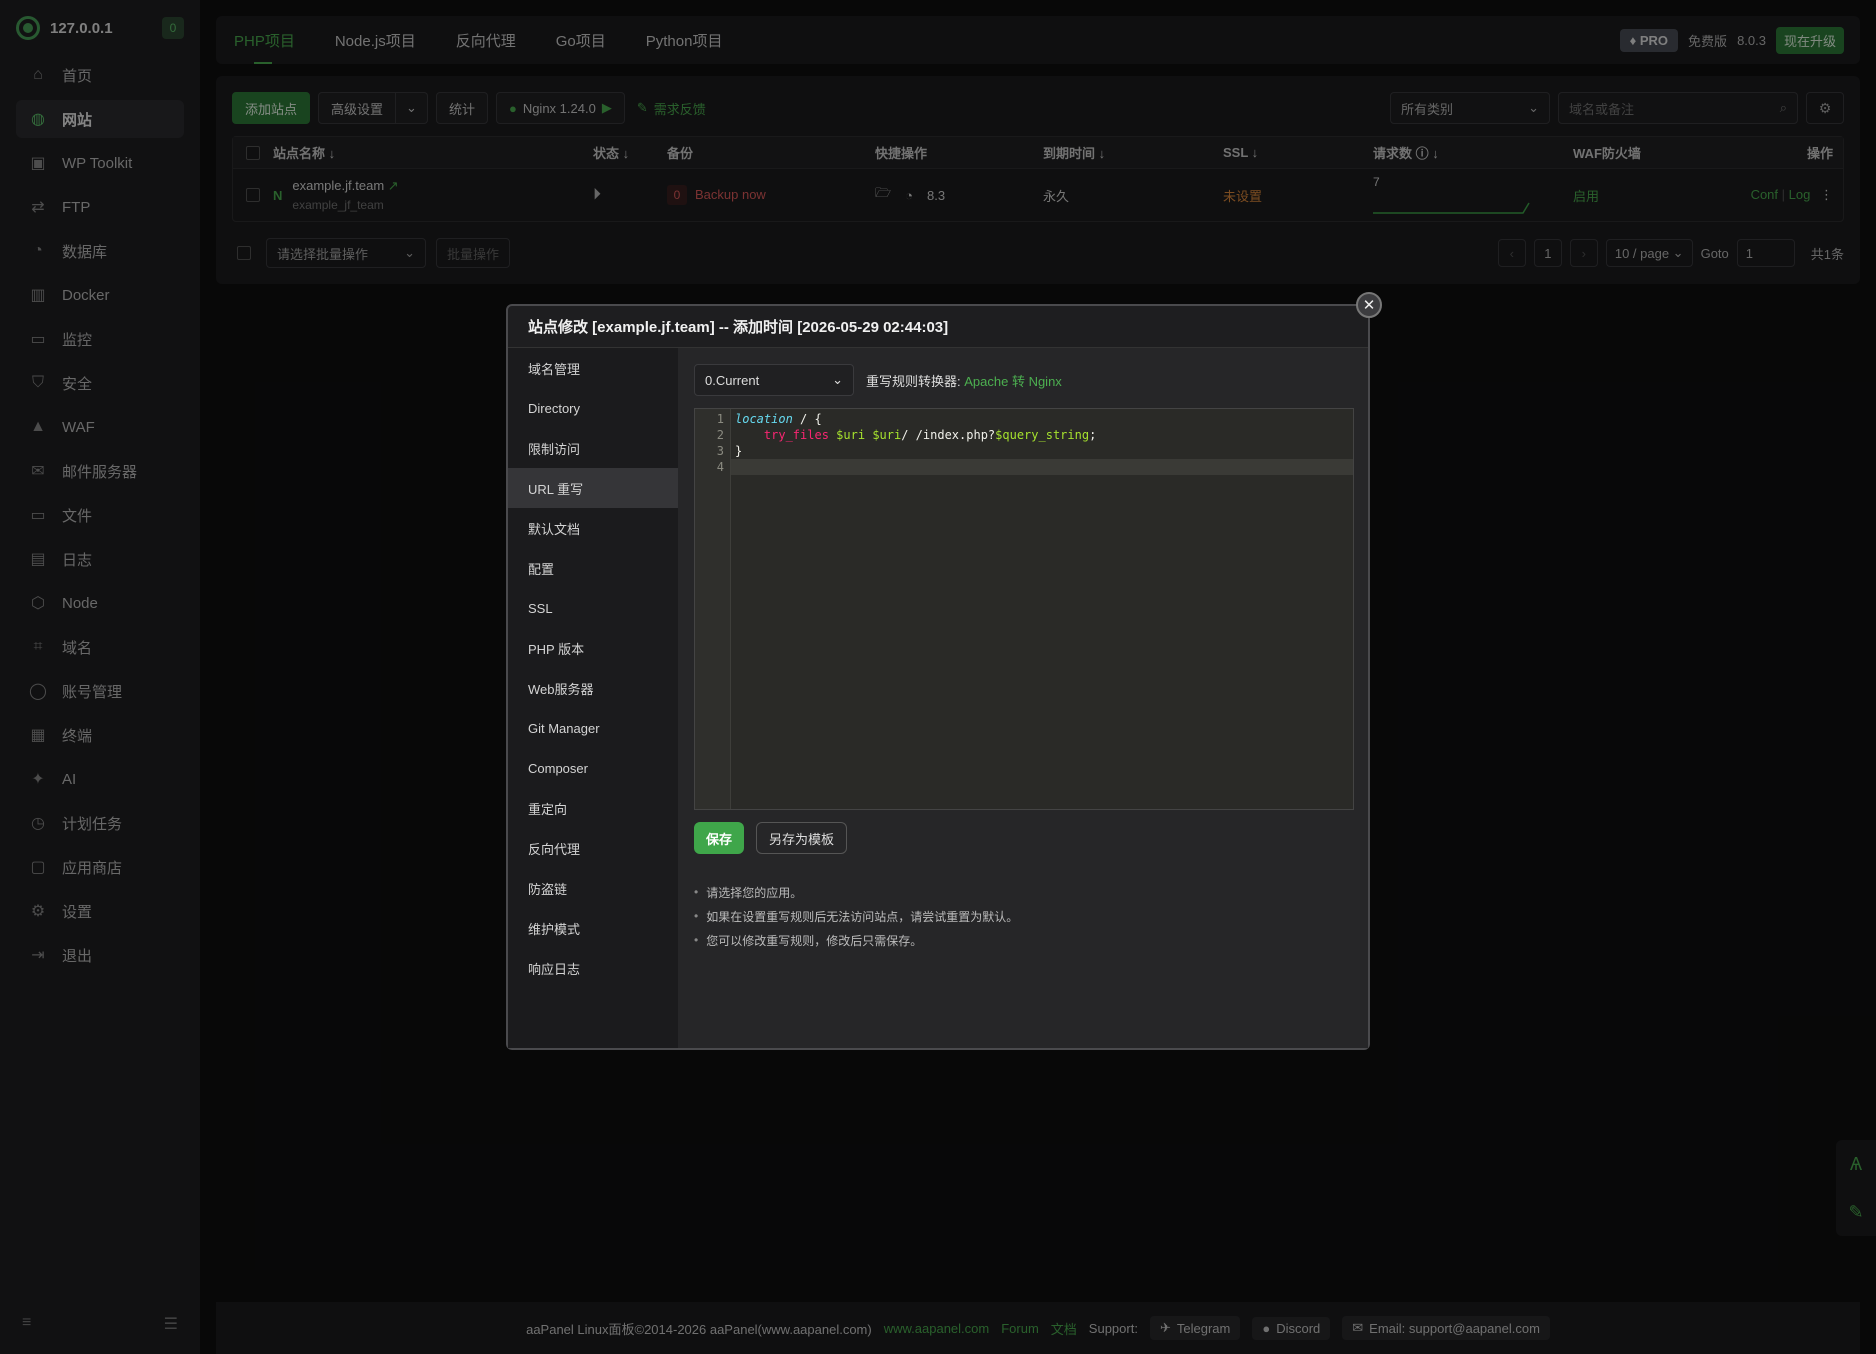  I want to click on rewrite-actions: 保存 另存为模板, so click(1023, 838).